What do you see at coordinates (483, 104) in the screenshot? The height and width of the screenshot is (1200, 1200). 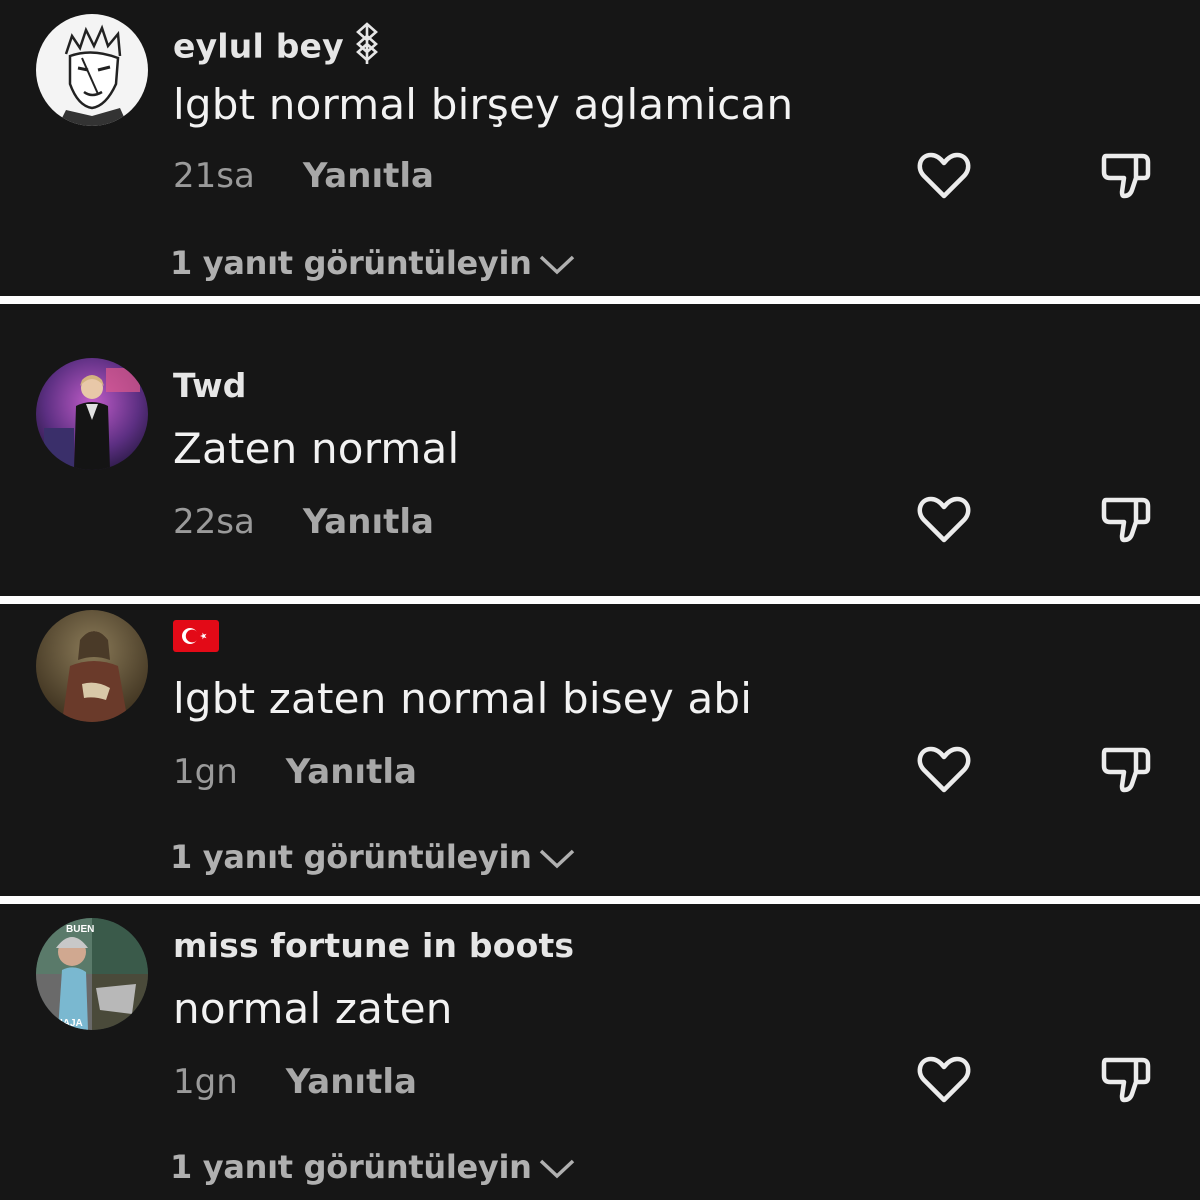 I see `comment-text: lgbt normal birşey aglamican` at bounding box center [483, 104].